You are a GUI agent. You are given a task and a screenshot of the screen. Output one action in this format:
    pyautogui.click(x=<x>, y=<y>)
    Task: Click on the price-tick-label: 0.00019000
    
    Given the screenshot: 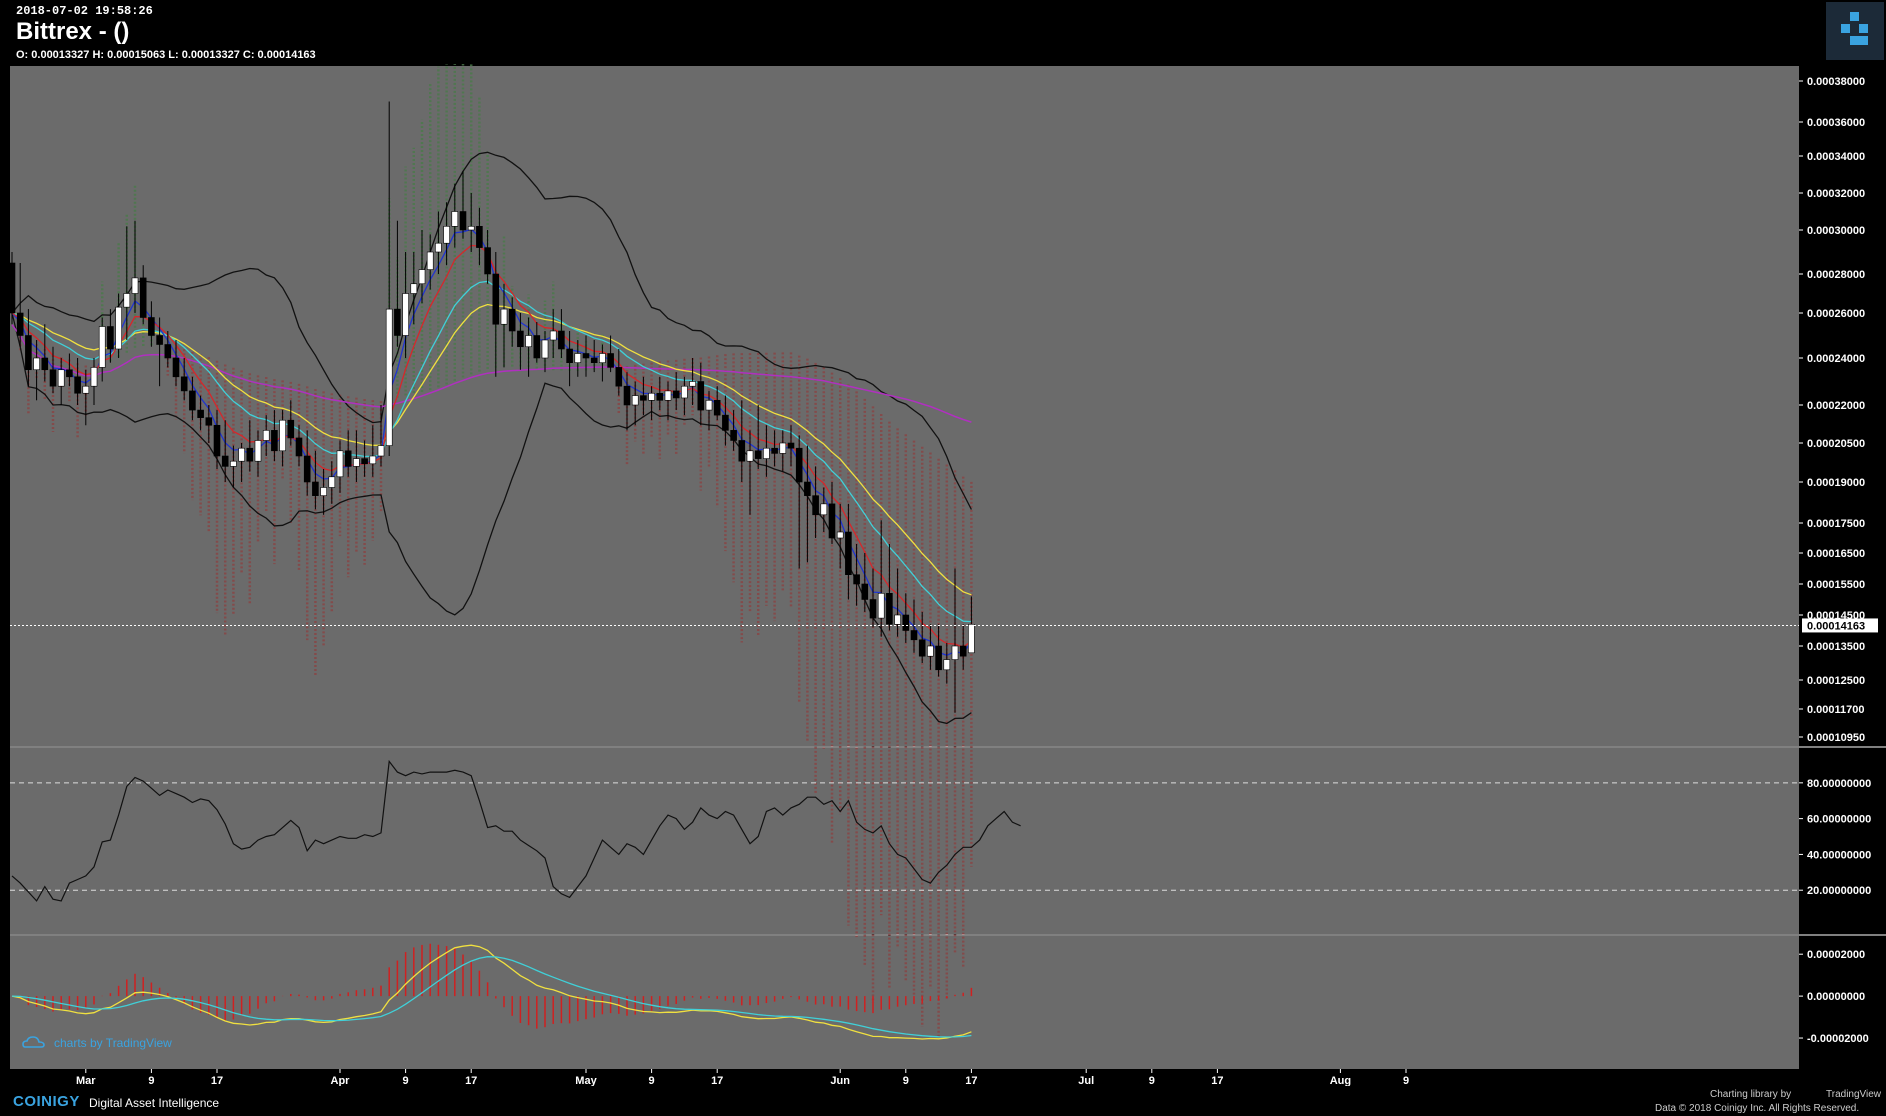 What is the action you would take?
    pyautogui.click(x=1836, y=483)
    